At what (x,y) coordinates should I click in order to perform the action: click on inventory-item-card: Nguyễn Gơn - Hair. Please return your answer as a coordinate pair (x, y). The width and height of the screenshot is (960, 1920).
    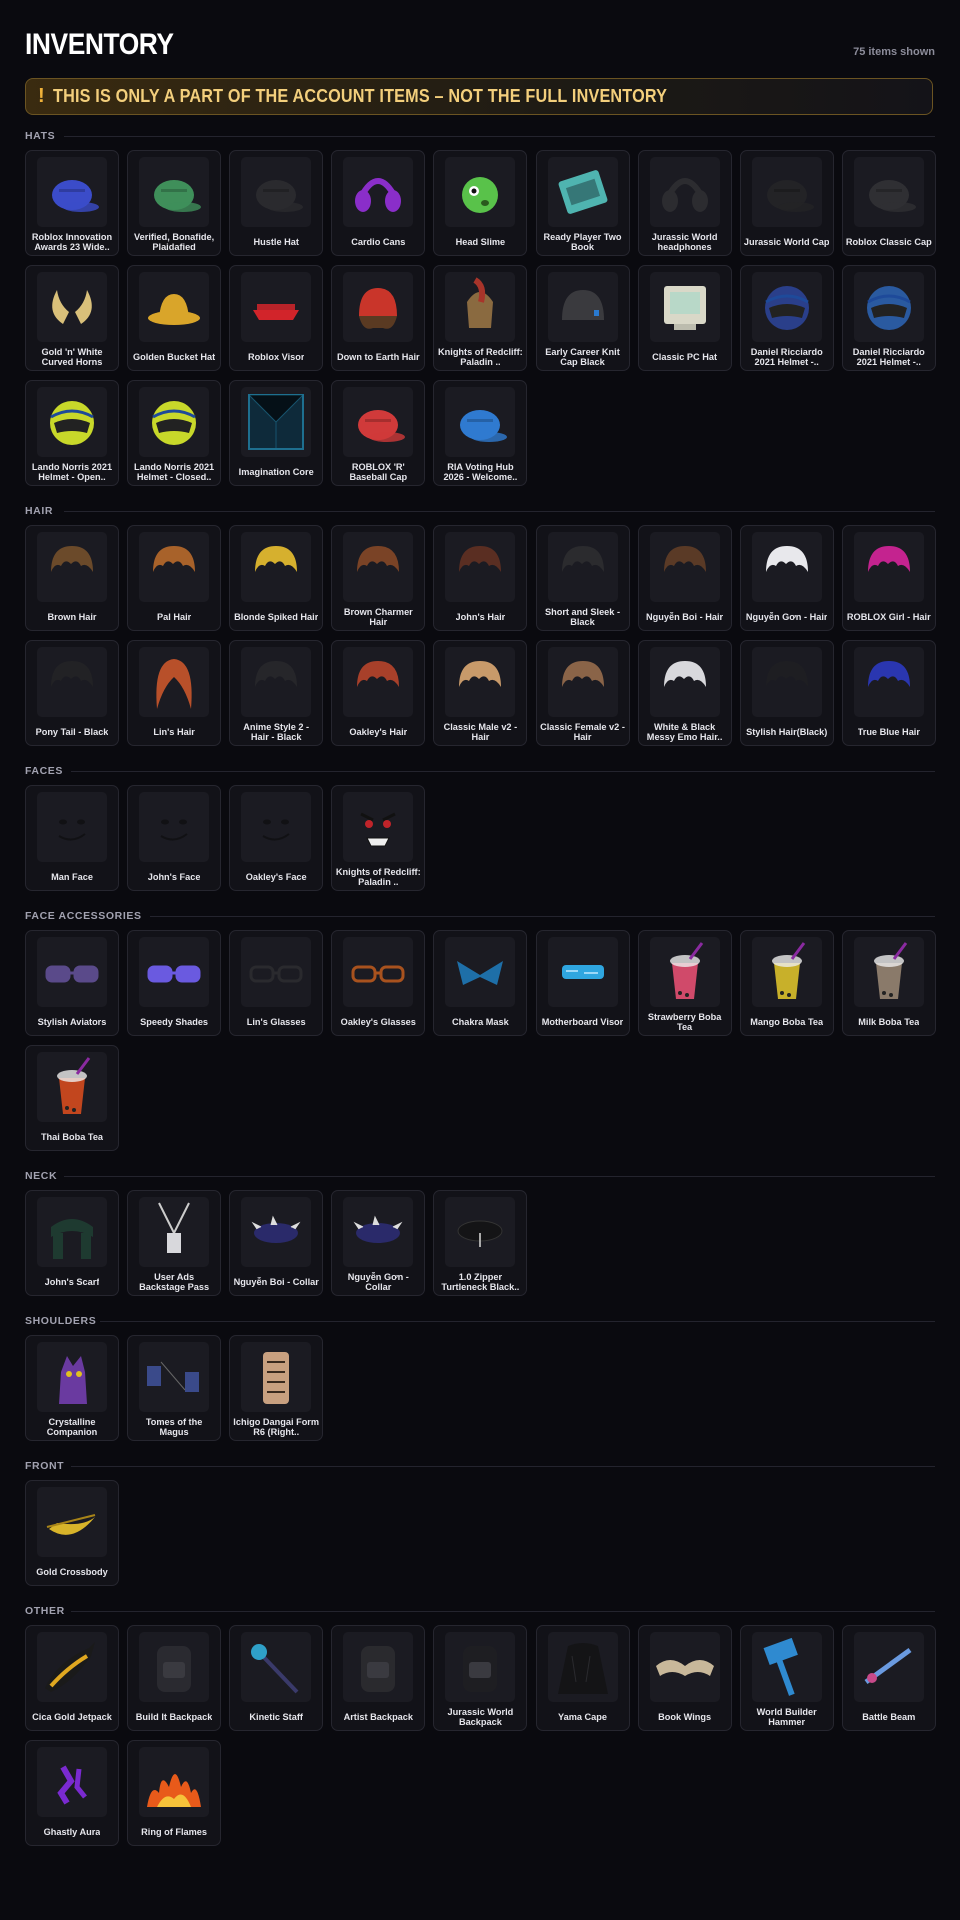
    Looking at the image, I should click on (786, 578).